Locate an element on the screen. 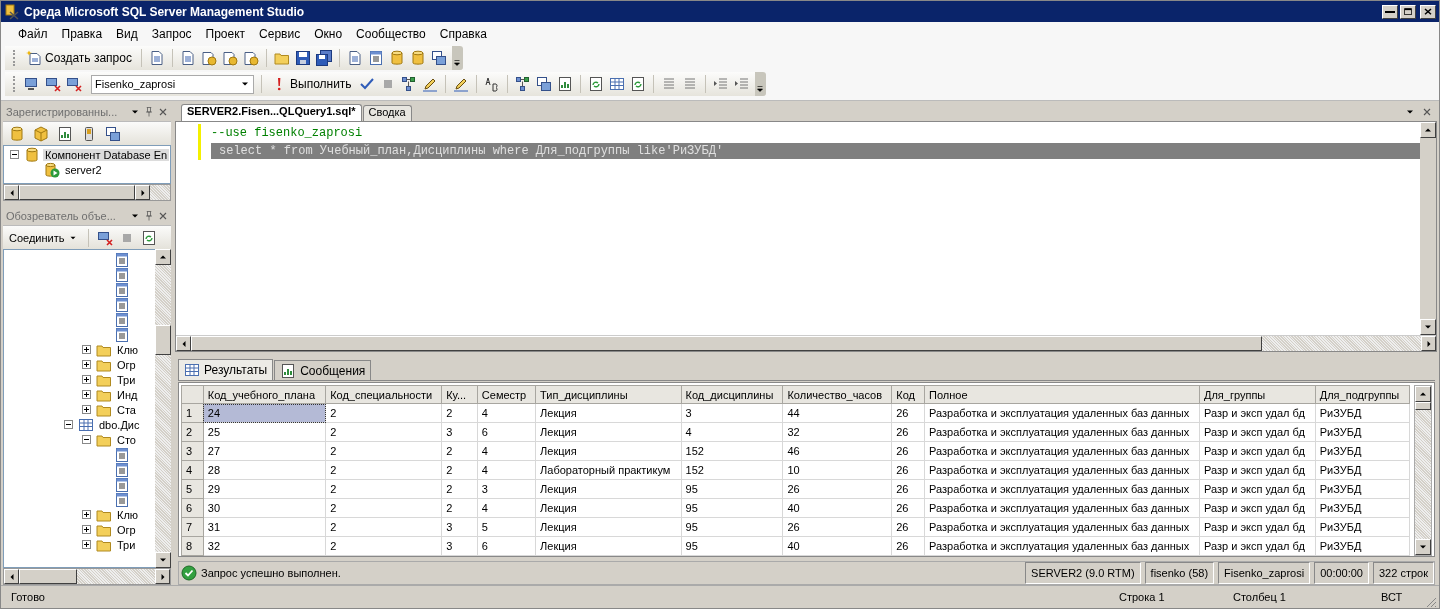 This screenshot has width=1440, height=609. monitor-icon is located at coordinates (32, 84).